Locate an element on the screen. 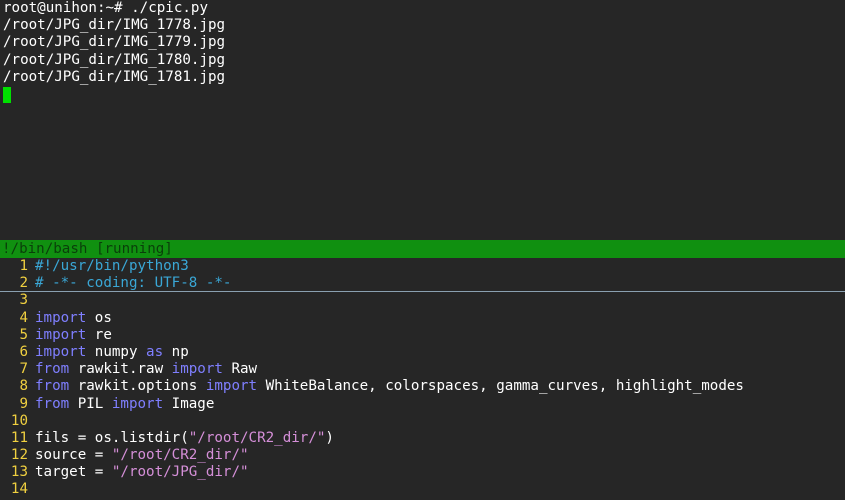  code-line: 1 #!/usr/bin/python3 is located at coordinates (422, 266).